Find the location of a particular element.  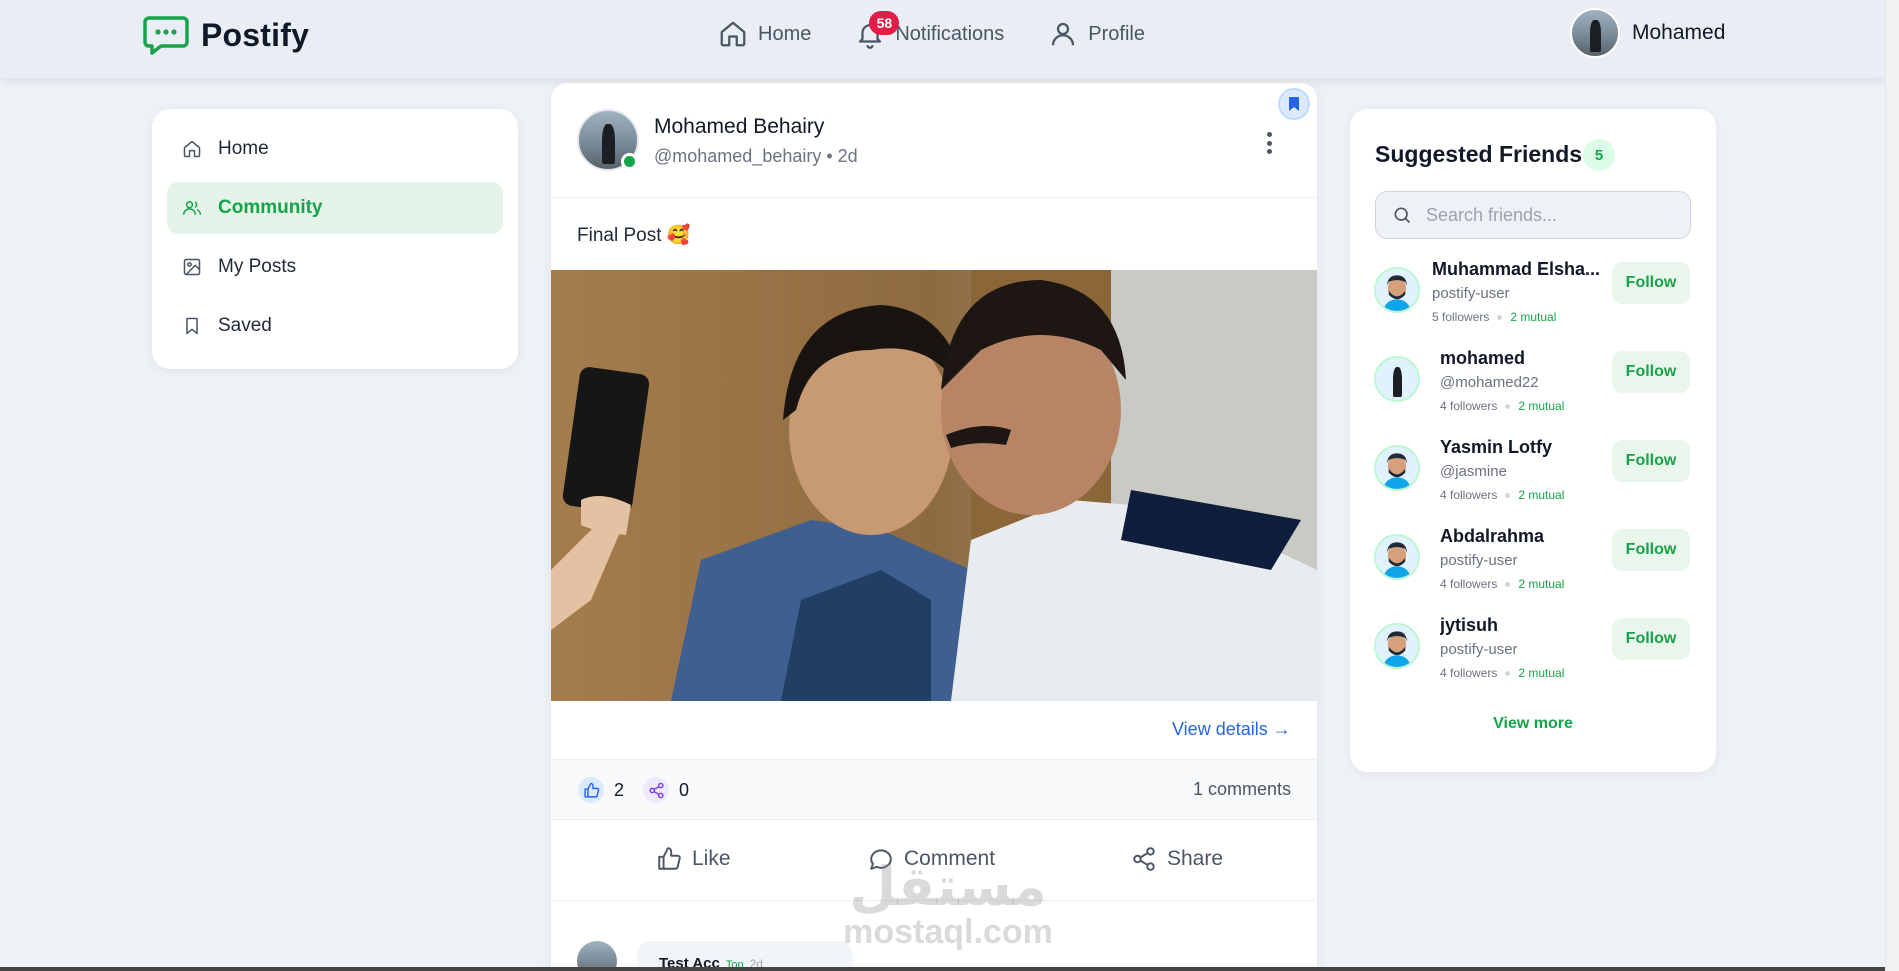

chat-logo-icon is located at coordinates (166, 35).